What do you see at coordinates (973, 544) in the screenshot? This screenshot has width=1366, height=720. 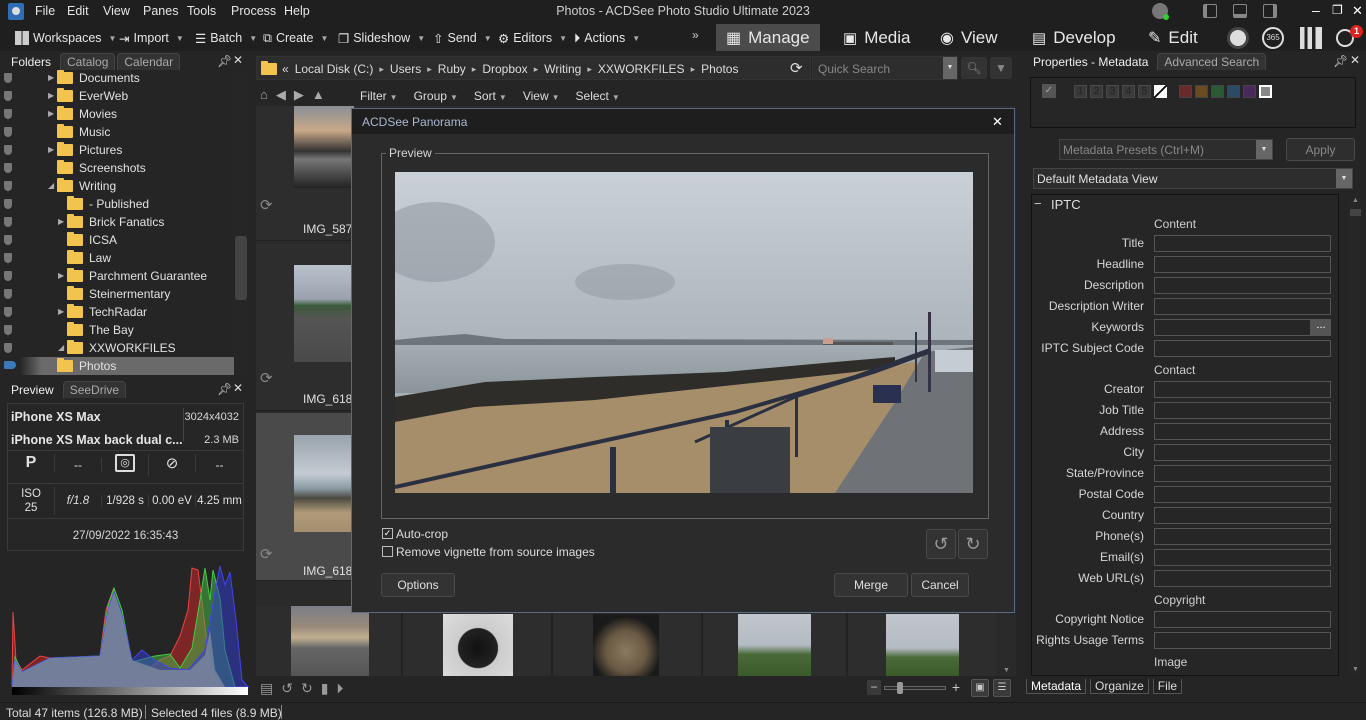 I see `rotate-right-button: ↻` at bounding box center [973, 544].